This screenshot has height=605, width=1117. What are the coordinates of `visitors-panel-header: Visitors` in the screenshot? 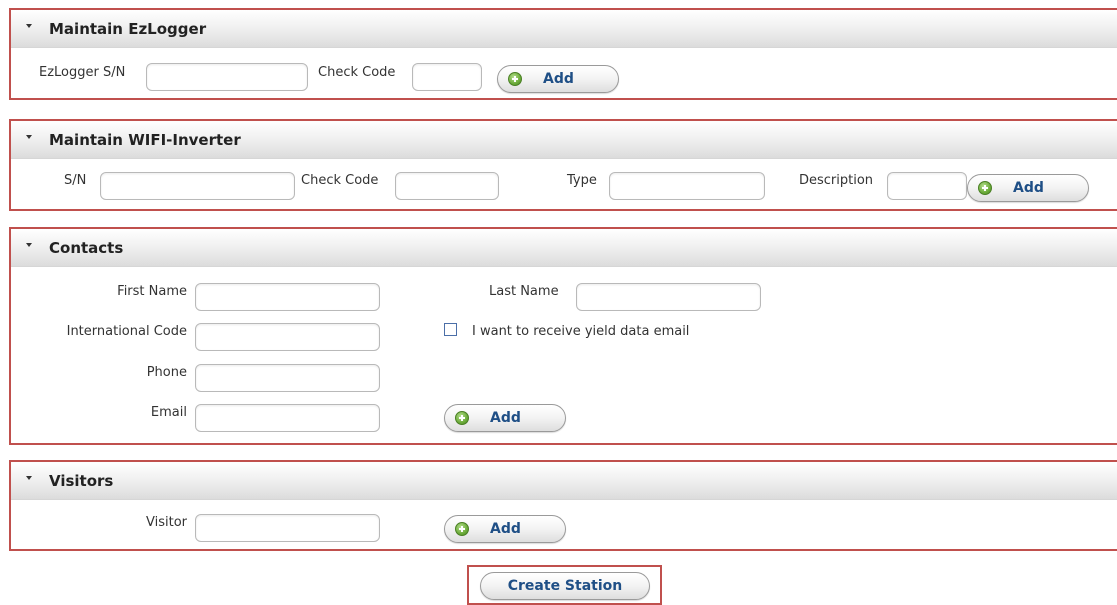 It's located at (564, 481).